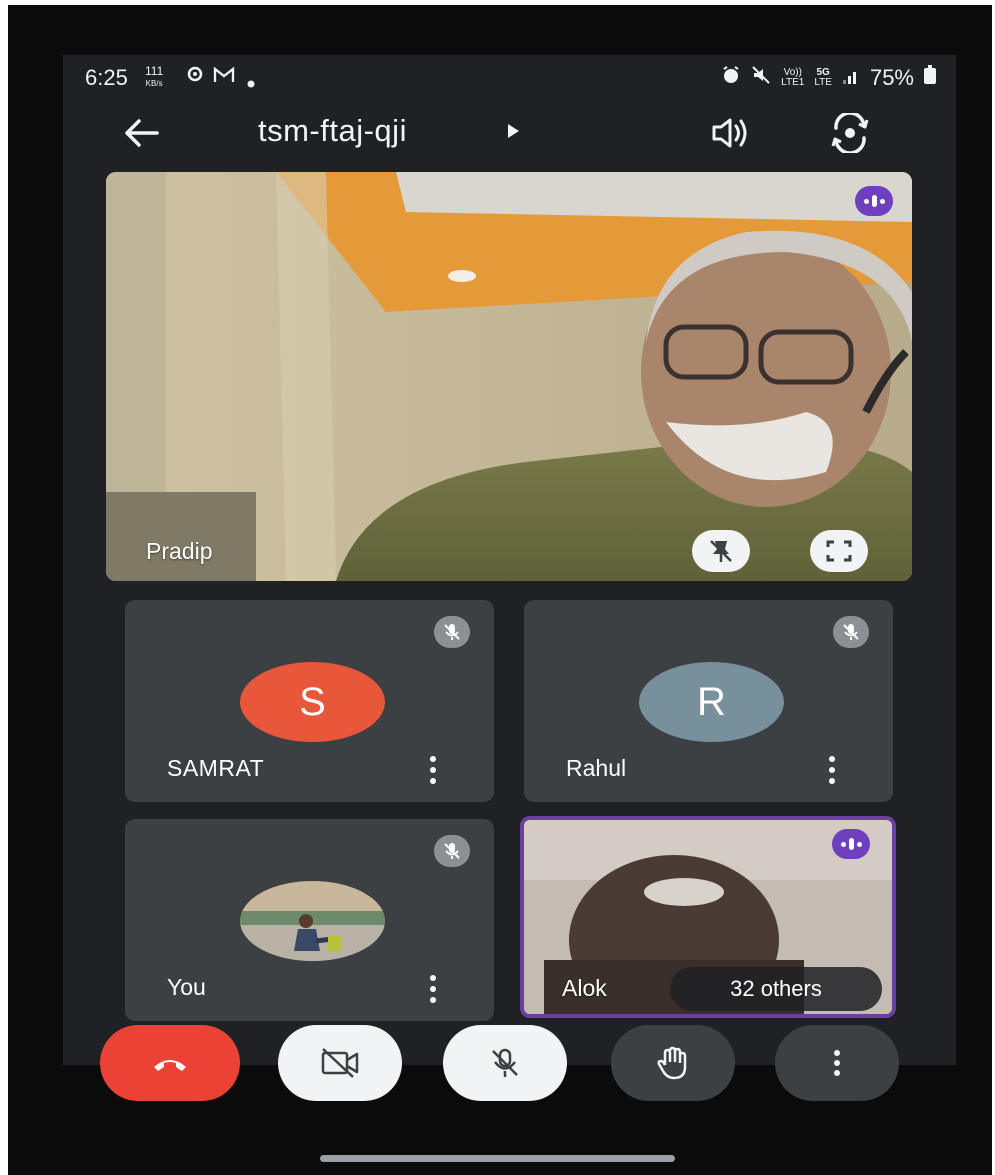 The image size is (995, 1175). I want to click on more-vert-icon, so click(837, 1063).